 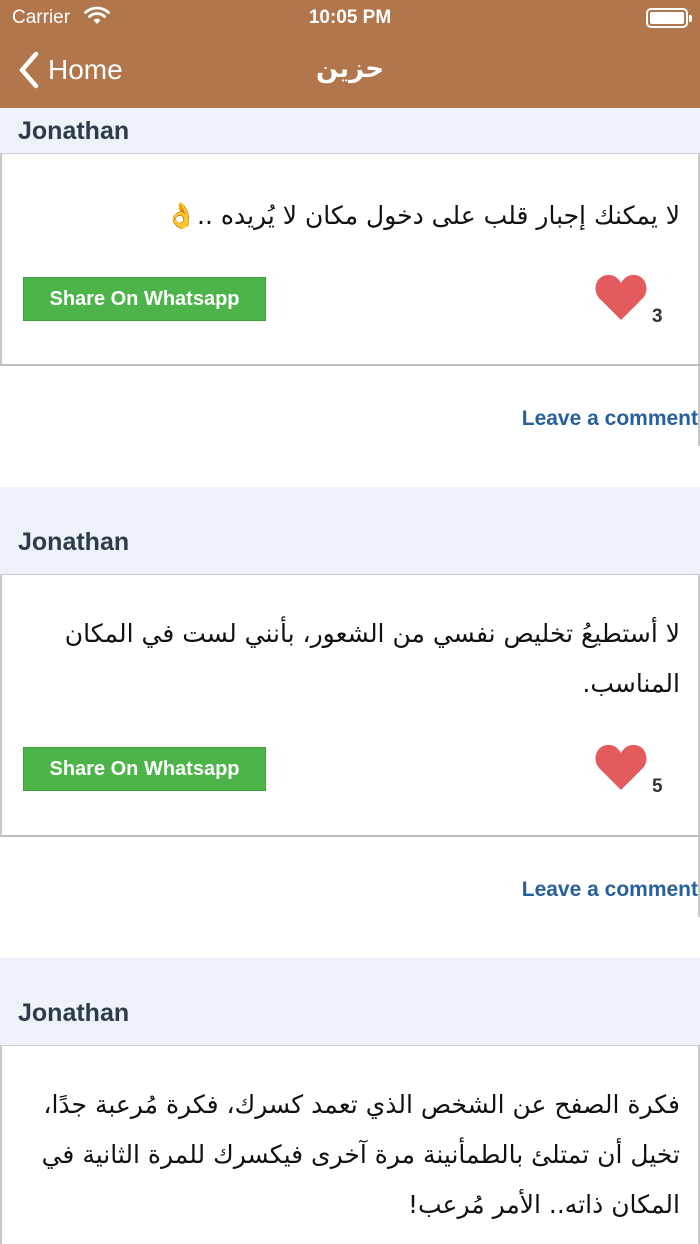 What do you see at coordinates (657, 786) in the screenshot?
I see `like-count: 5` at bounding box center [657, 786].